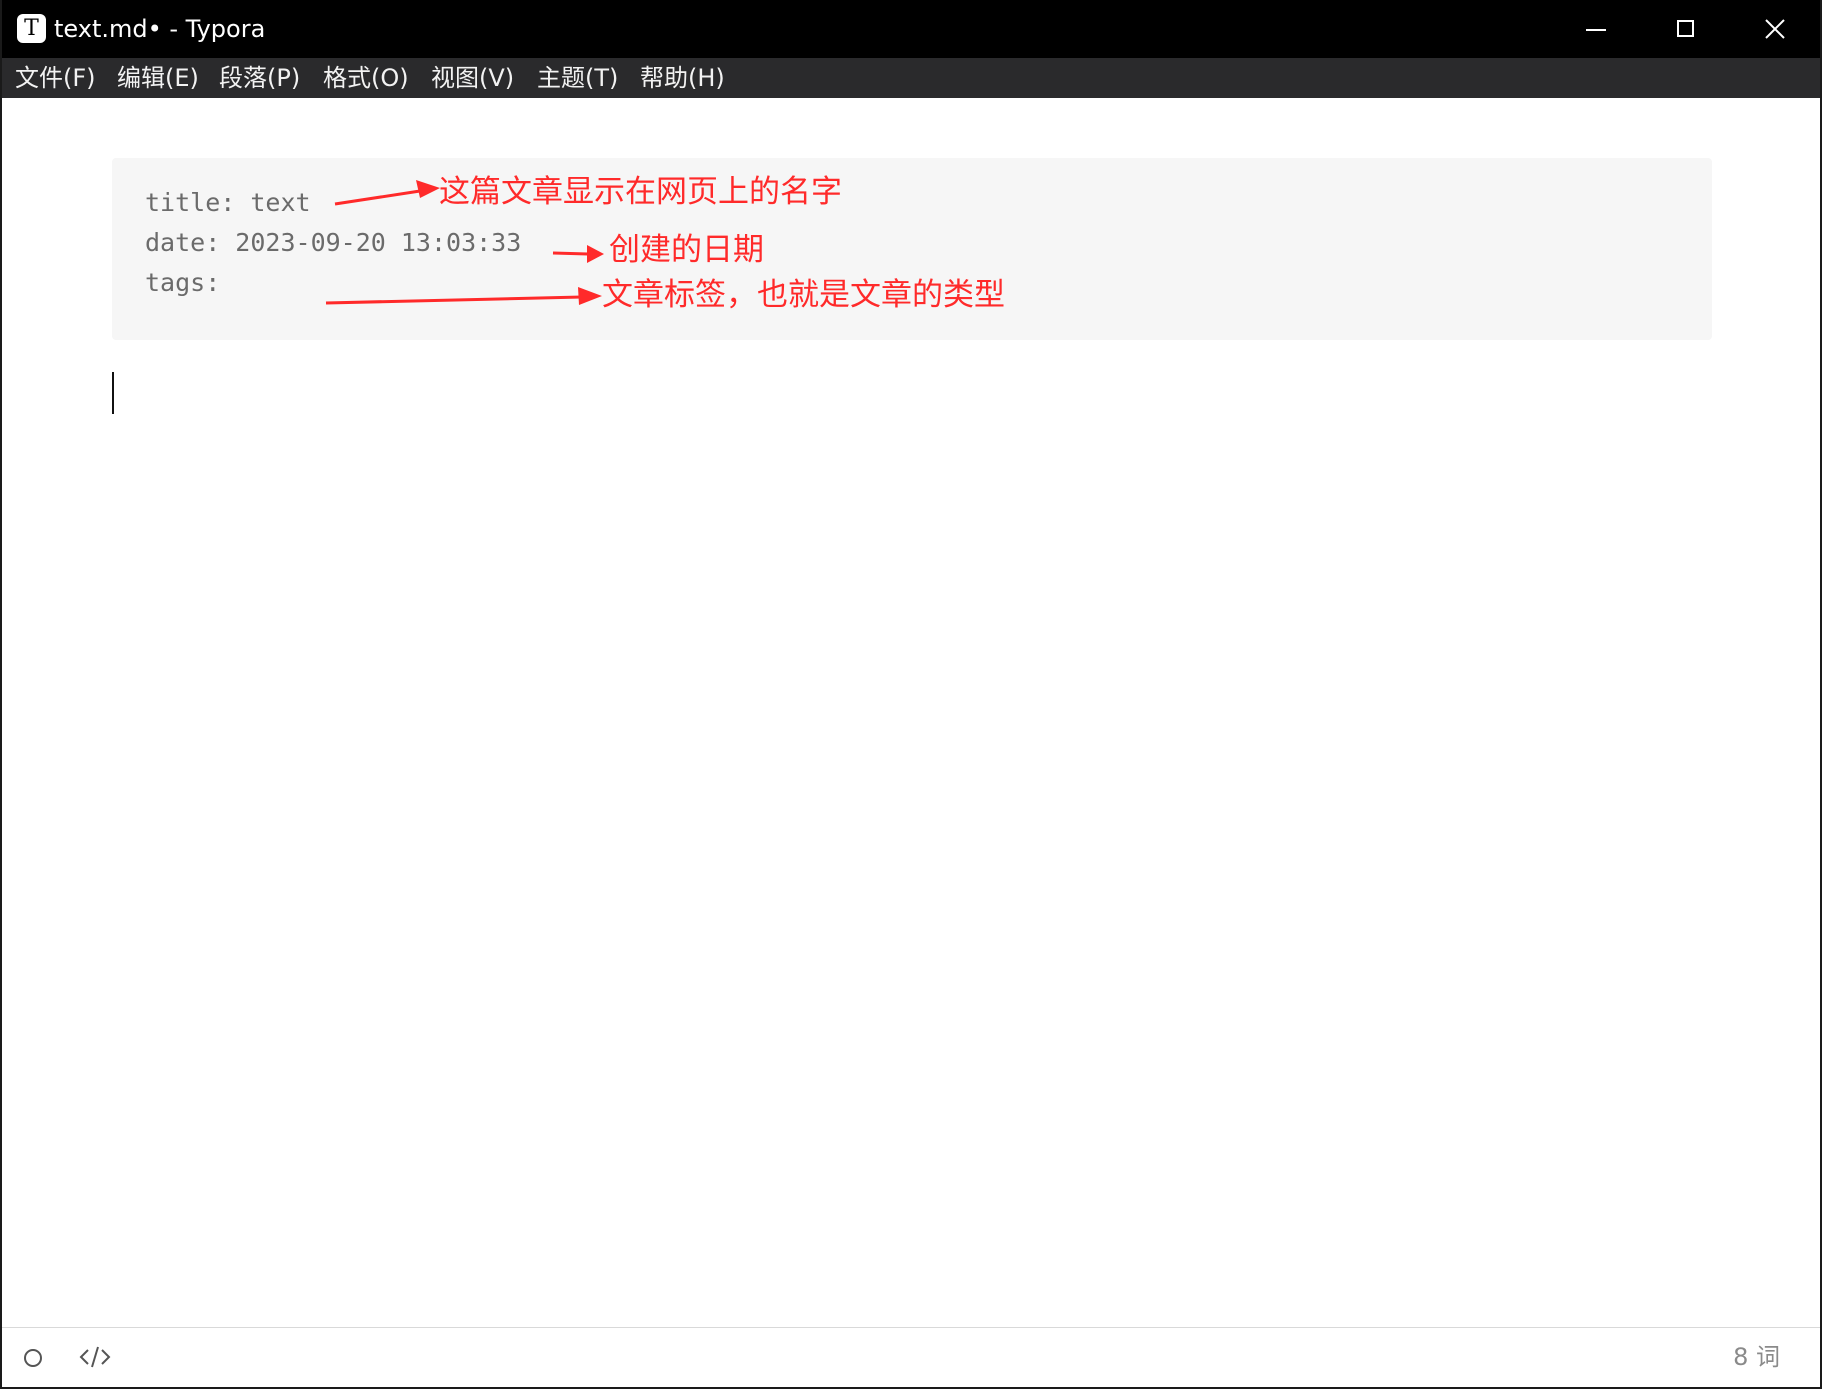 This screenshot has width=1822, height=1389. I want to click on title-annotation: 这篇文章显示在网页上的名字, so click(640, 192).